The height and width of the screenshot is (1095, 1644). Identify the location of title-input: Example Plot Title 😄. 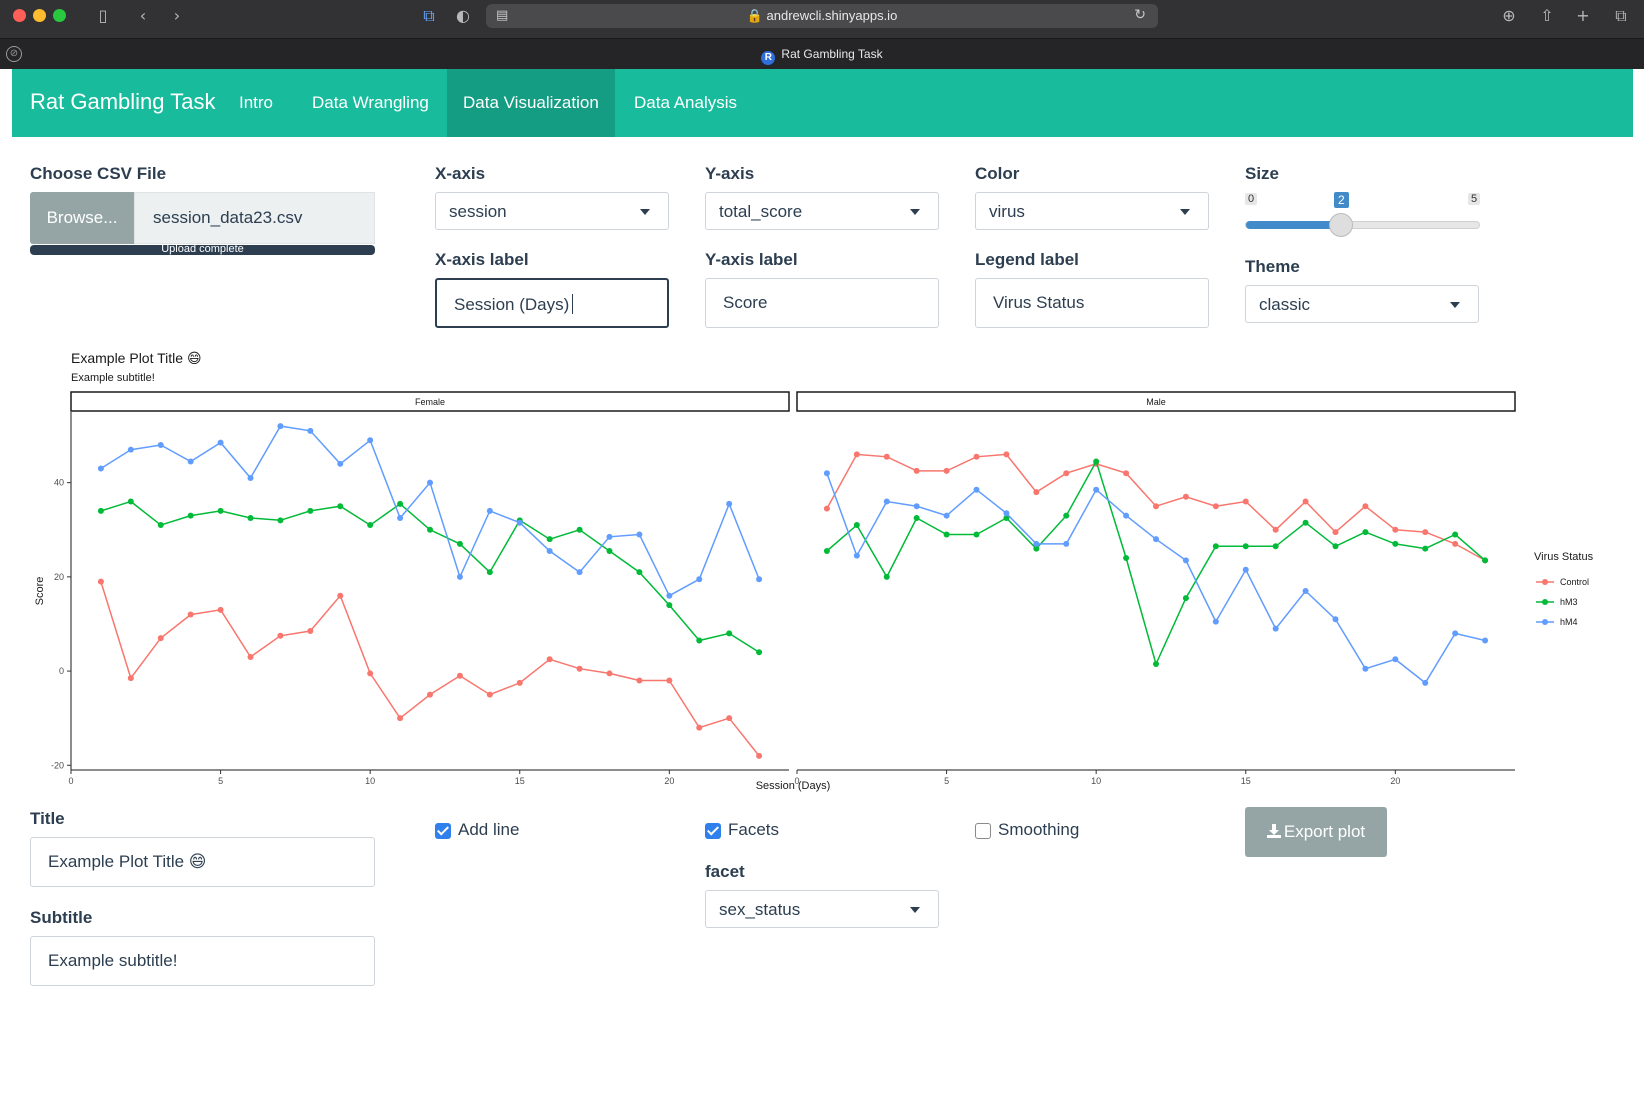
(202, 862).